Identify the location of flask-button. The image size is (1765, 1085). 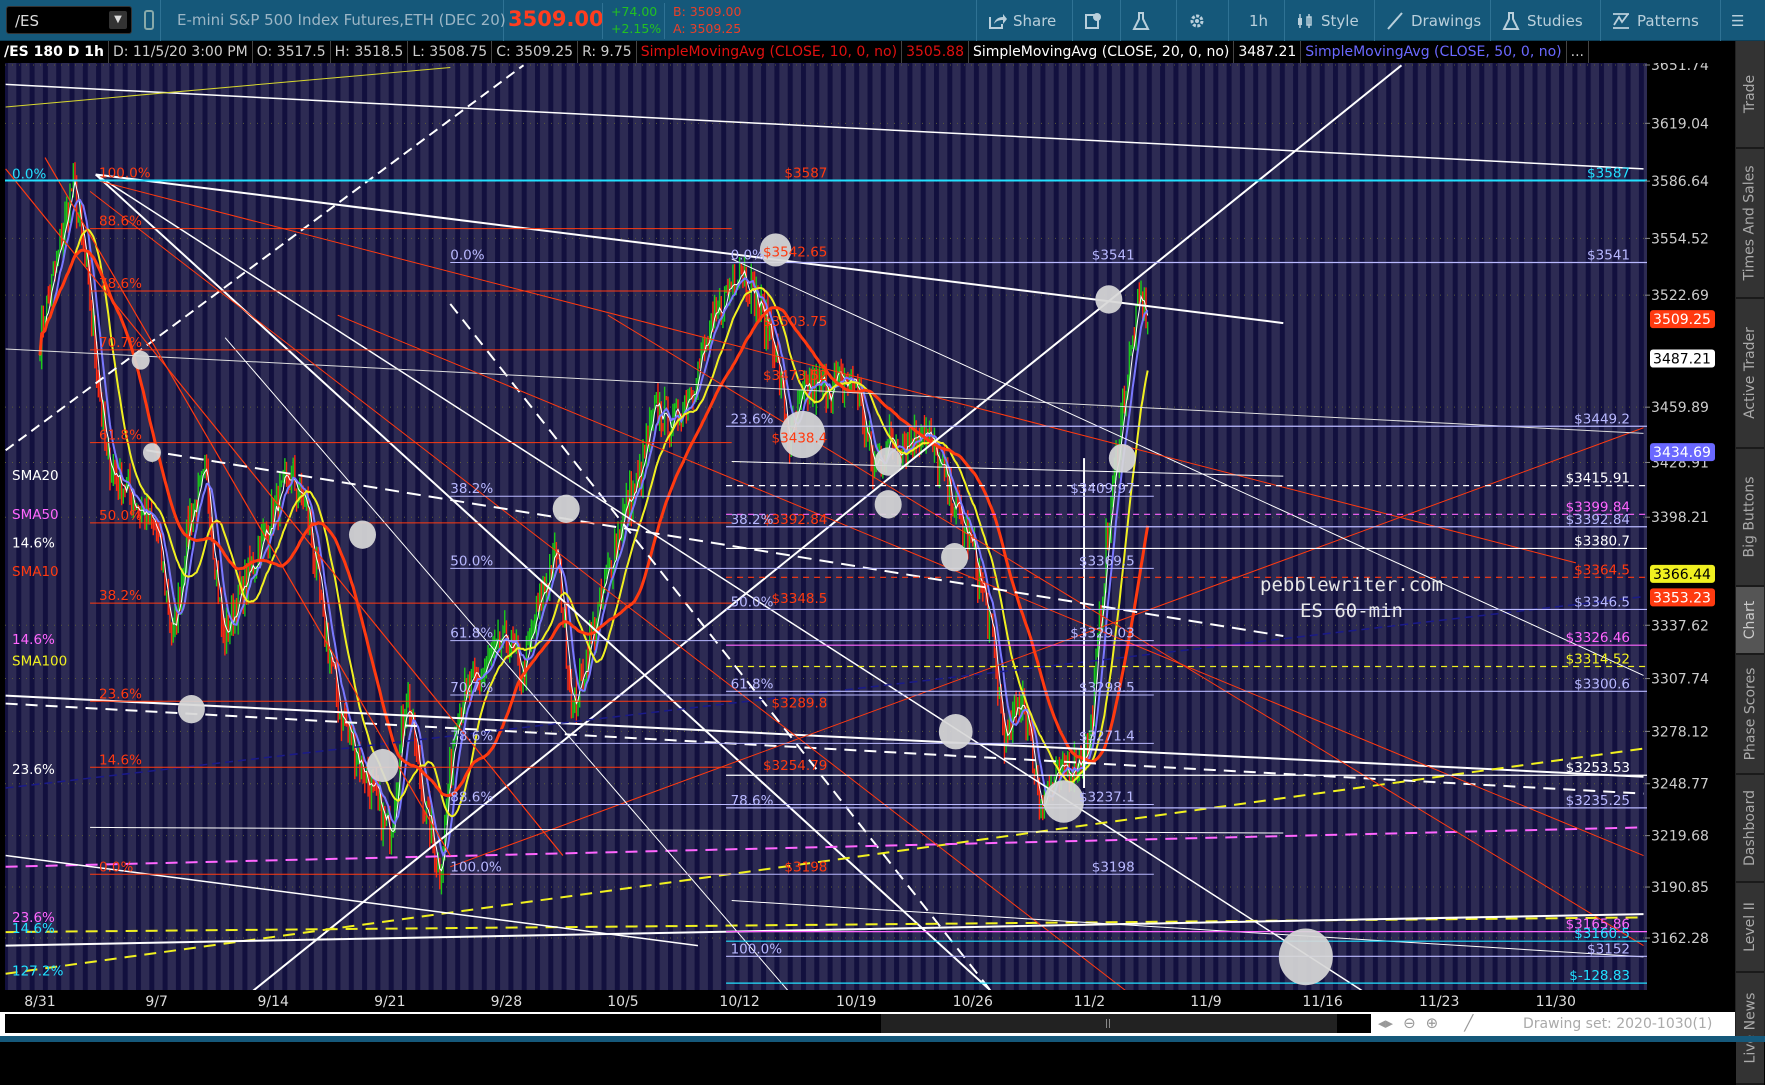
(1140, 20).